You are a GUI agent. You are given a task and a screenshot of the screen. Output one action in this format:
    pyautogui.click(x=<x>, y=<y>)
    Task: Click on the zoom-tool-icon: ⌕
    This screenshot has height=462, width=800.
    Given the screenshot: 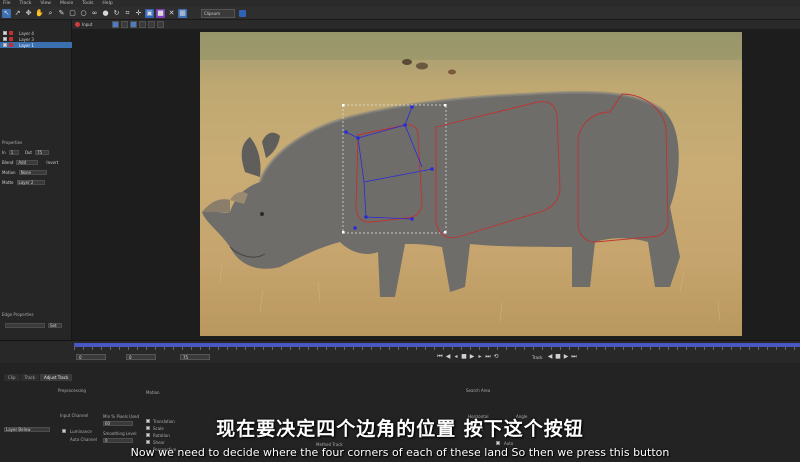 What is the action you would take?
    pyautogui.click(x=50, y=13)
    